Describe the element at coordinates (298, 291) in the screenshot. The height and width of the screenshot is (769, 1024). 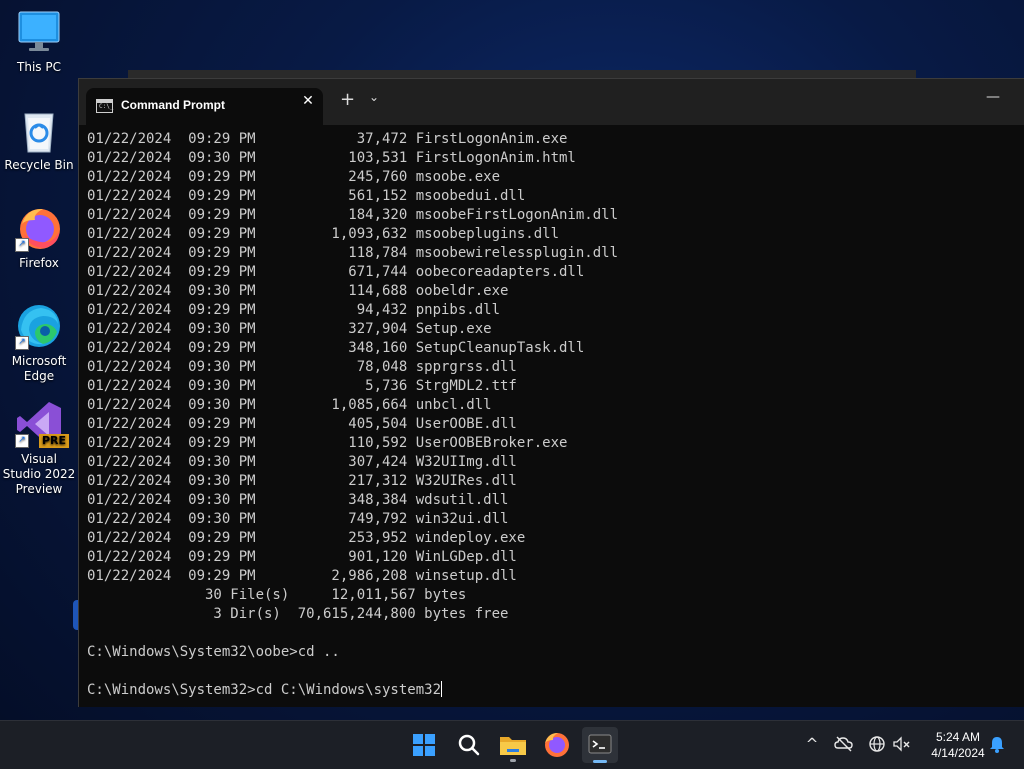
I see `console-line: 01/22/2024 09:30 PM 114,688 oobeldr.exe` at that location.